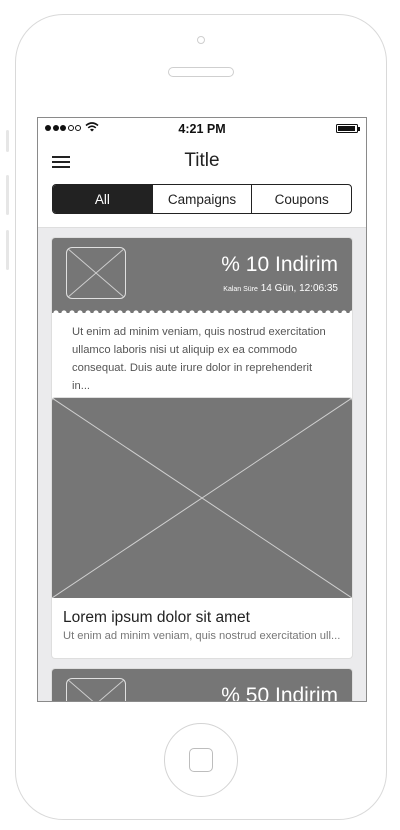 Image resolution: width=400 pixels, height=830 pixels. I want to click on coupon-card: % 50 Indirim, so click(202, 685).